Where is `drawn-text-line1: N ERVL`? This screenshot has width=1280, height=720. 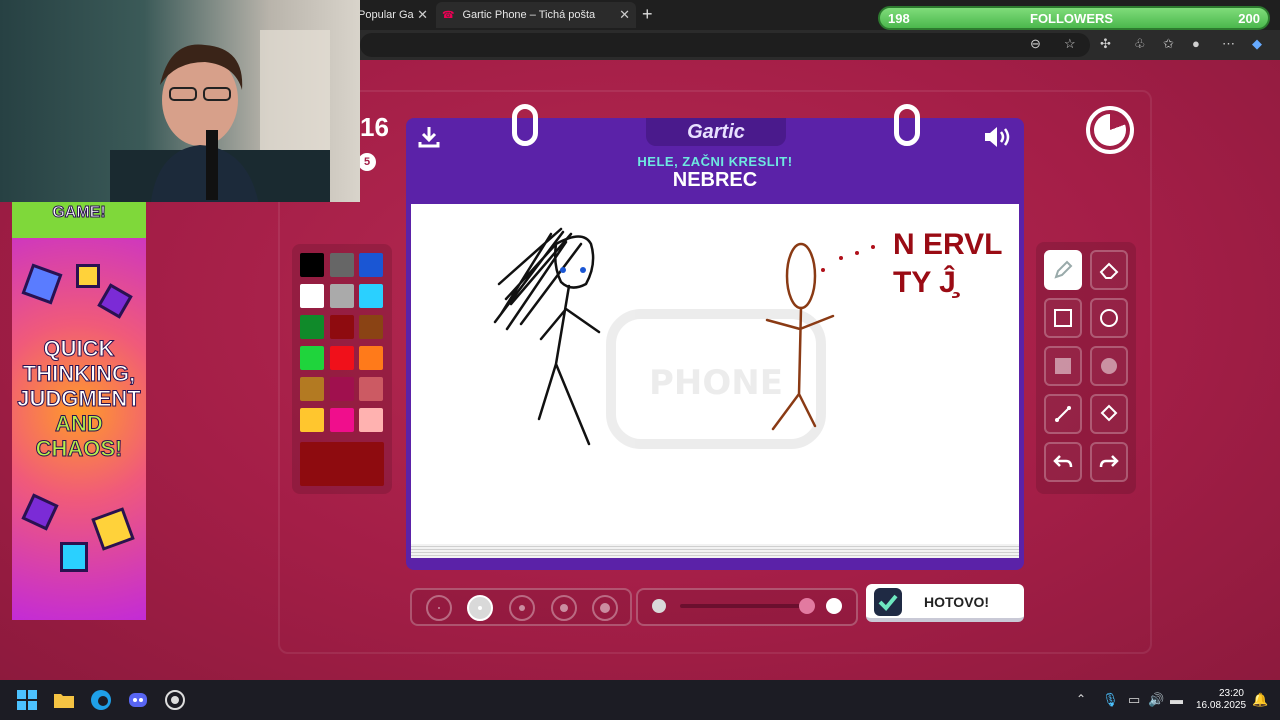
drawn-text-line1: N ERVL is located at coordinates (947, 244).